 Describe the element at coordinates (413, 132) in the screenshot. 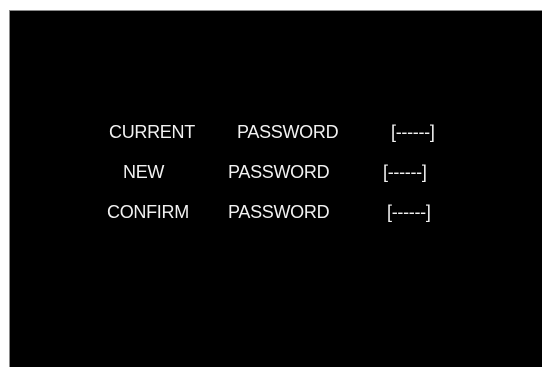

I see `current-password-field: [------]` at that location.